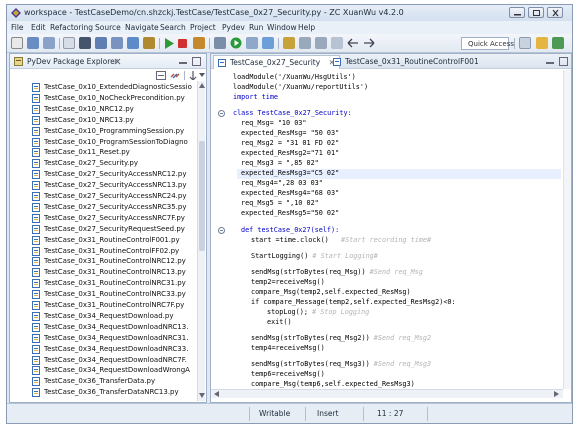 The height and width of the screenshot is (426, 582). Describe the element at coordinates (199, 43) in the screenshot. I see `terminal-icon` at that location.